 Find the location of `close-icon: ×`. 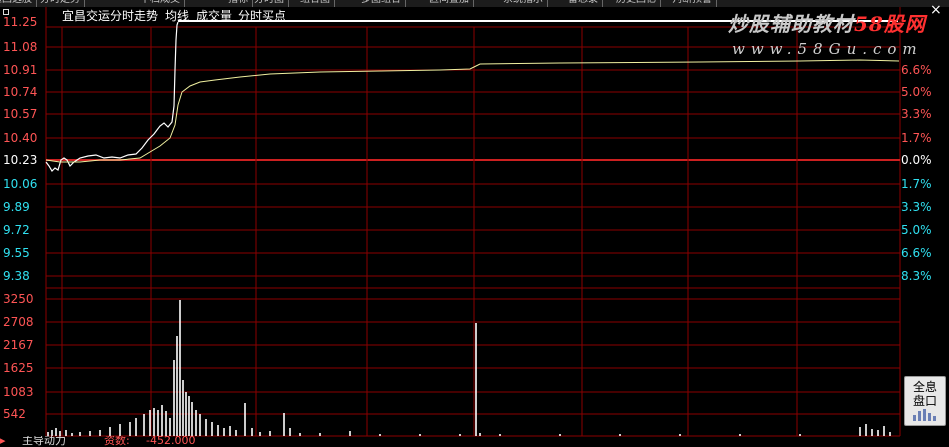

close-icon: × is located at coordinates (936, 10).